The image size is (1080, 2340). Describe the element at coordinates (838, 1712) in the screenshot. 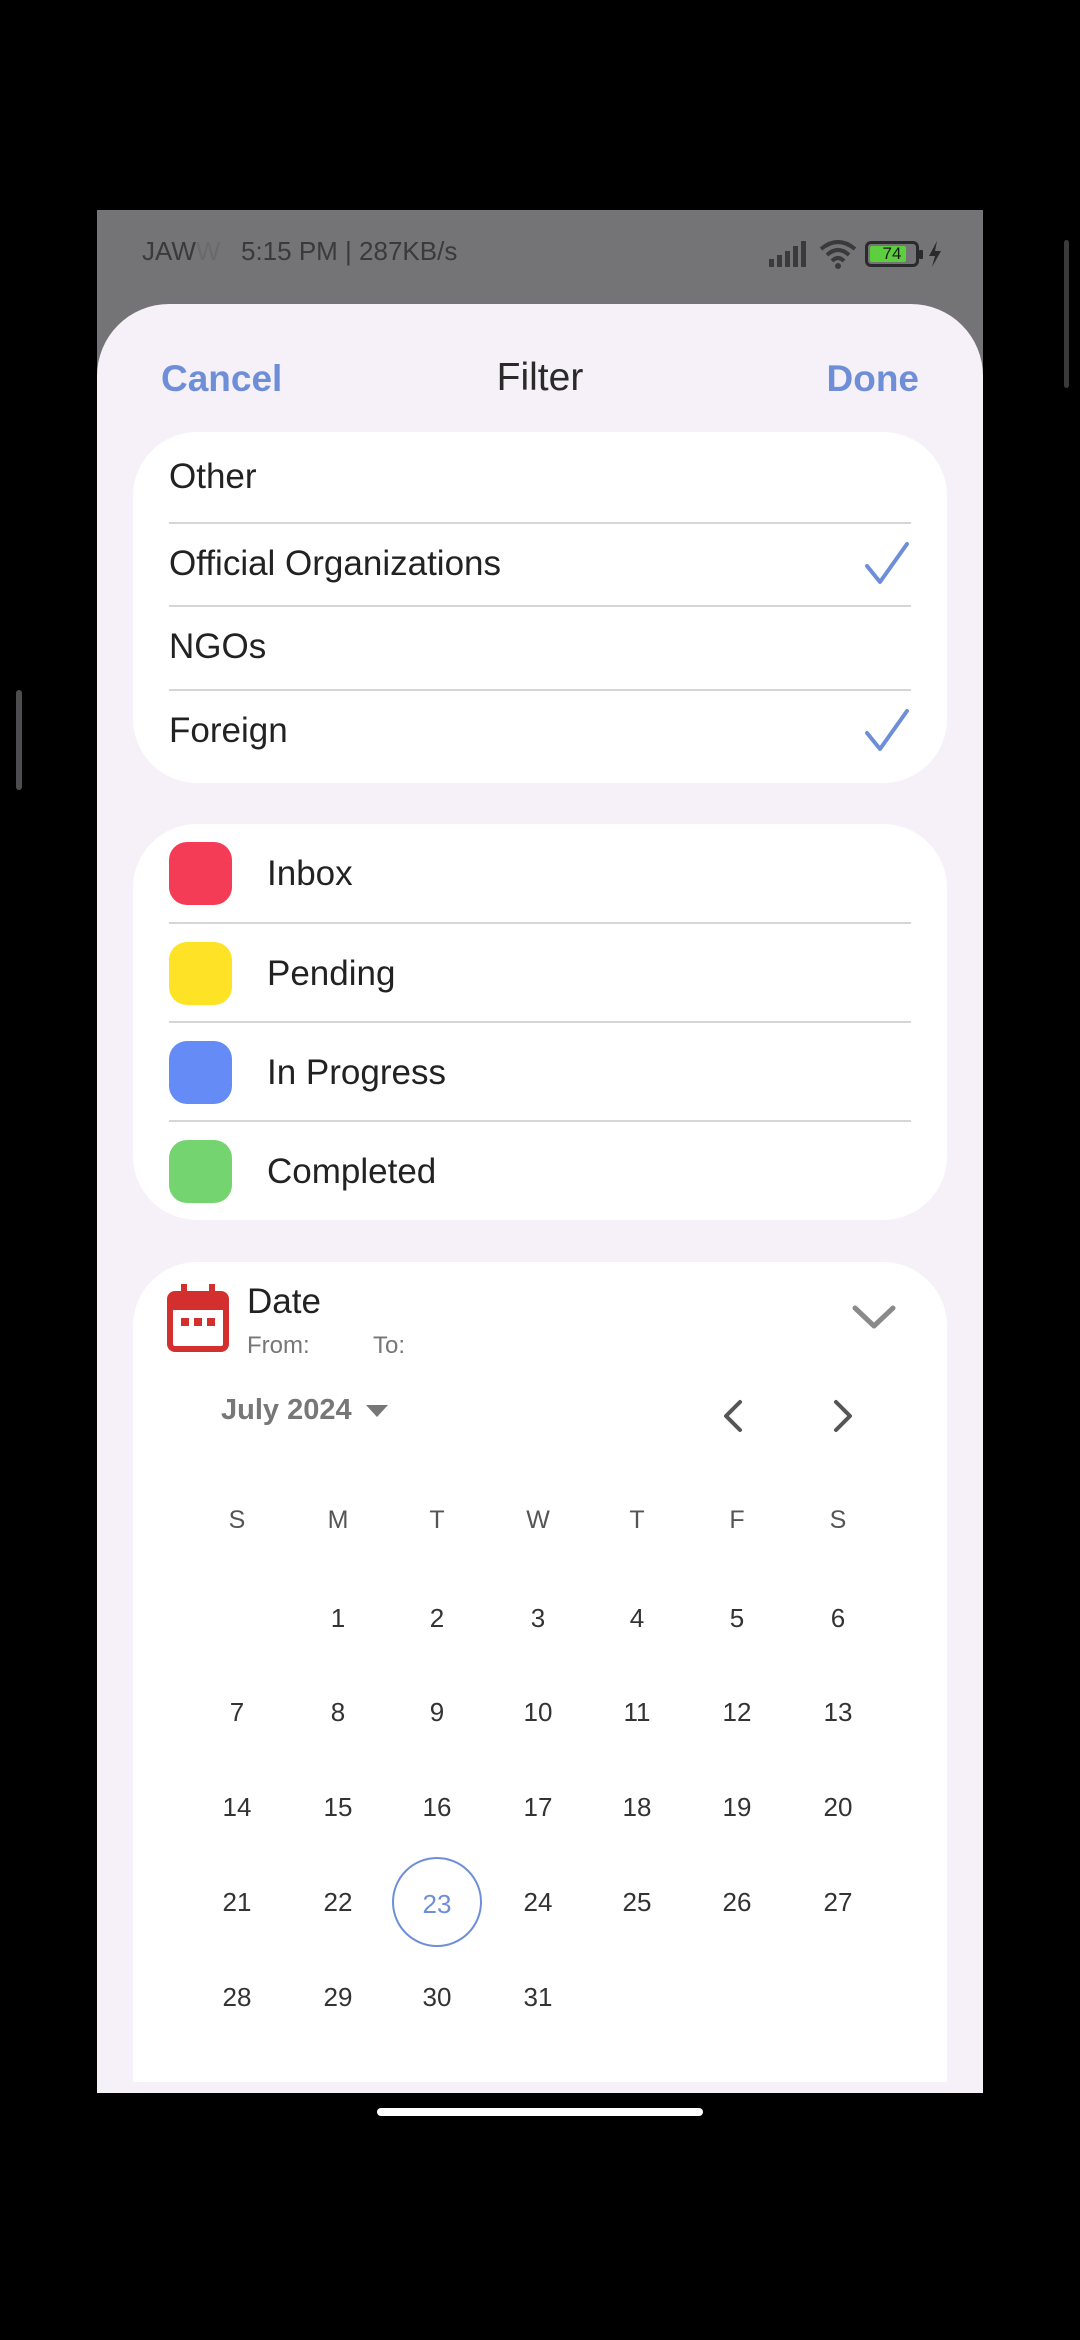

I see `calendar-day: 13` at that location.